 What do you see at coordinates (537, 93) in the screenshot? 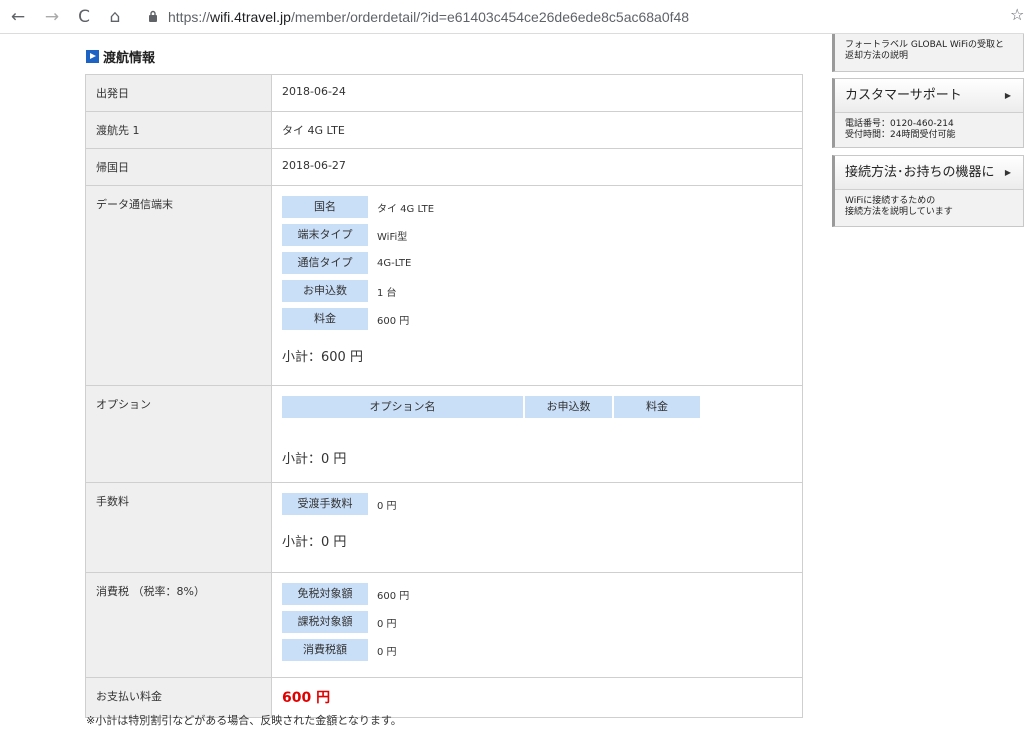
I see `departure-value: 2018-06-24` at bounding box center [537, 93].